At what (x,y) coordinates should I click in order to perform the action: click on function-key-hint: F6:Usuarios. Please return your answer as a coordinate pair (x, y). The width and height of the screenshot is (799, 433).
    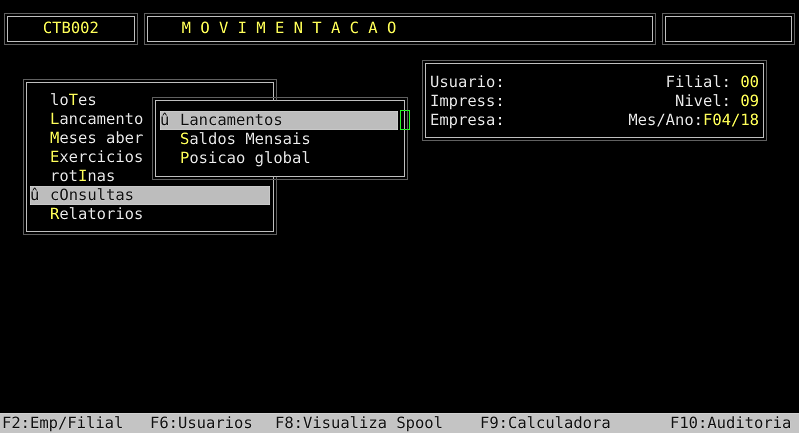
    Looking at the image, I should click on (202, 423).